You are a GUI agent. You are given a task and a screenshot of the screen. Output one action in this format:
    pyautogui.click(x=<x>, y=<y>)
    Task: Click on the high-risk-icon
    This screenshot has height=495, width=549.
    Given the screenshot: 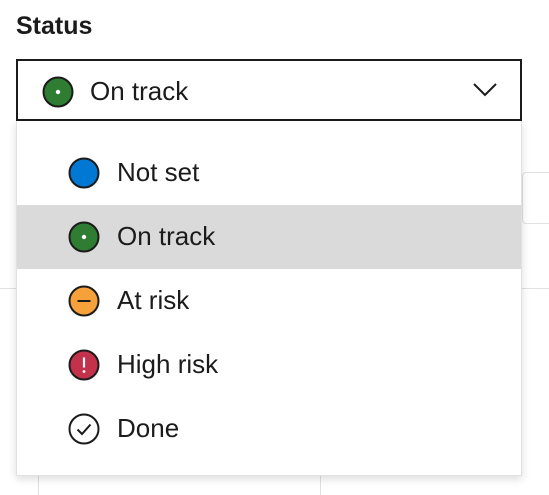 What is the action you would take?
    pyautogui.click(x=84, y=365)
    